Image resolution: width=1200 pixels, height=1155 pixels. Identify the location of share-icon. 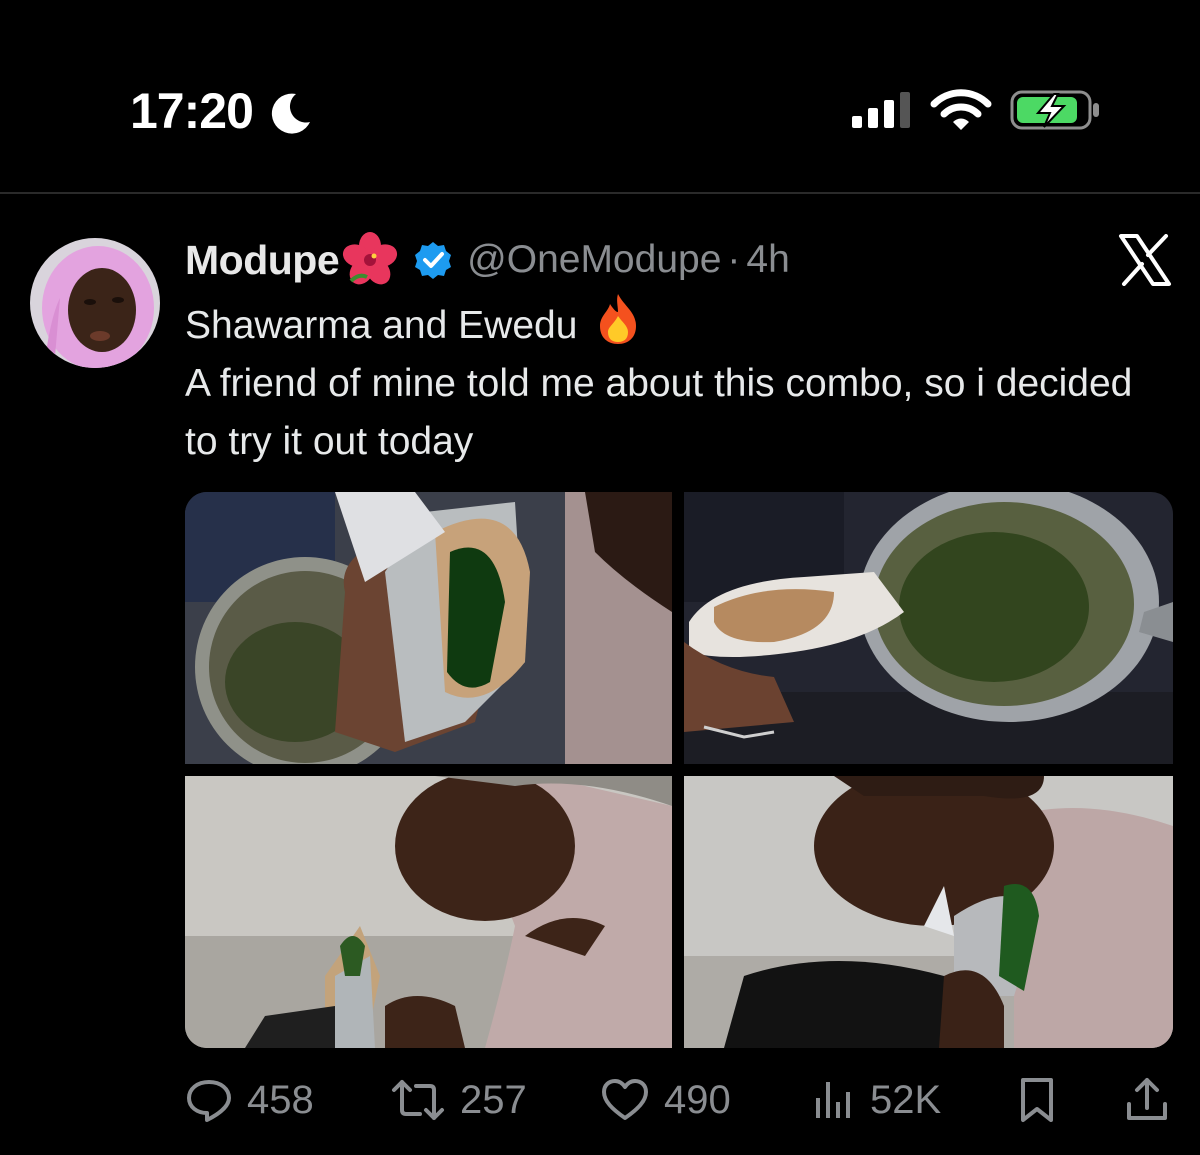
(1147, 1099).